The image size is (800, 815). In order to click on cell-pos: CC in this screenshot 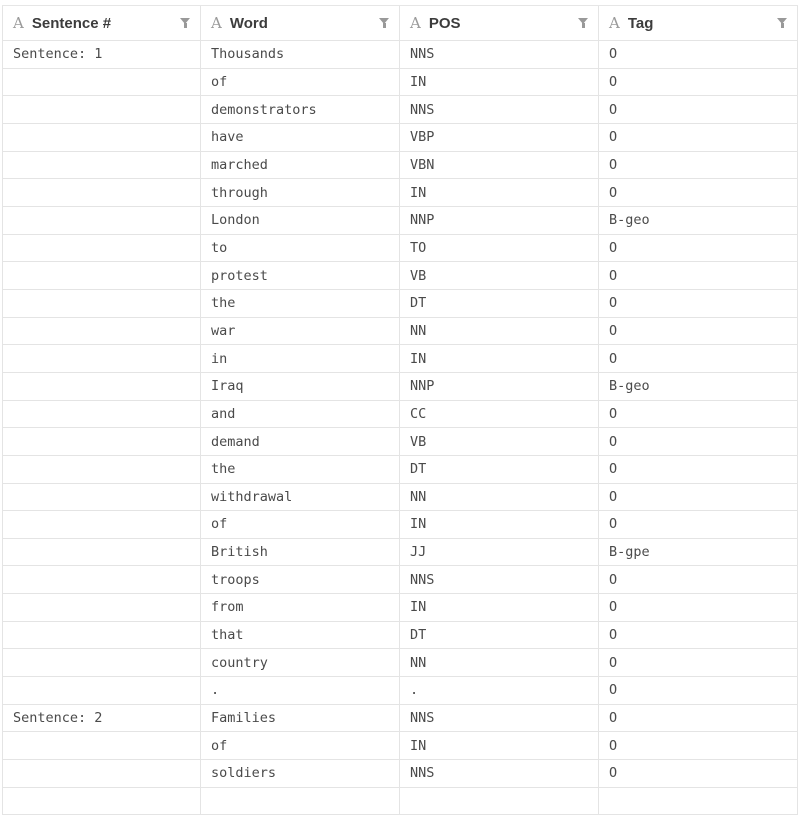, I will do `click(499, 414)`.